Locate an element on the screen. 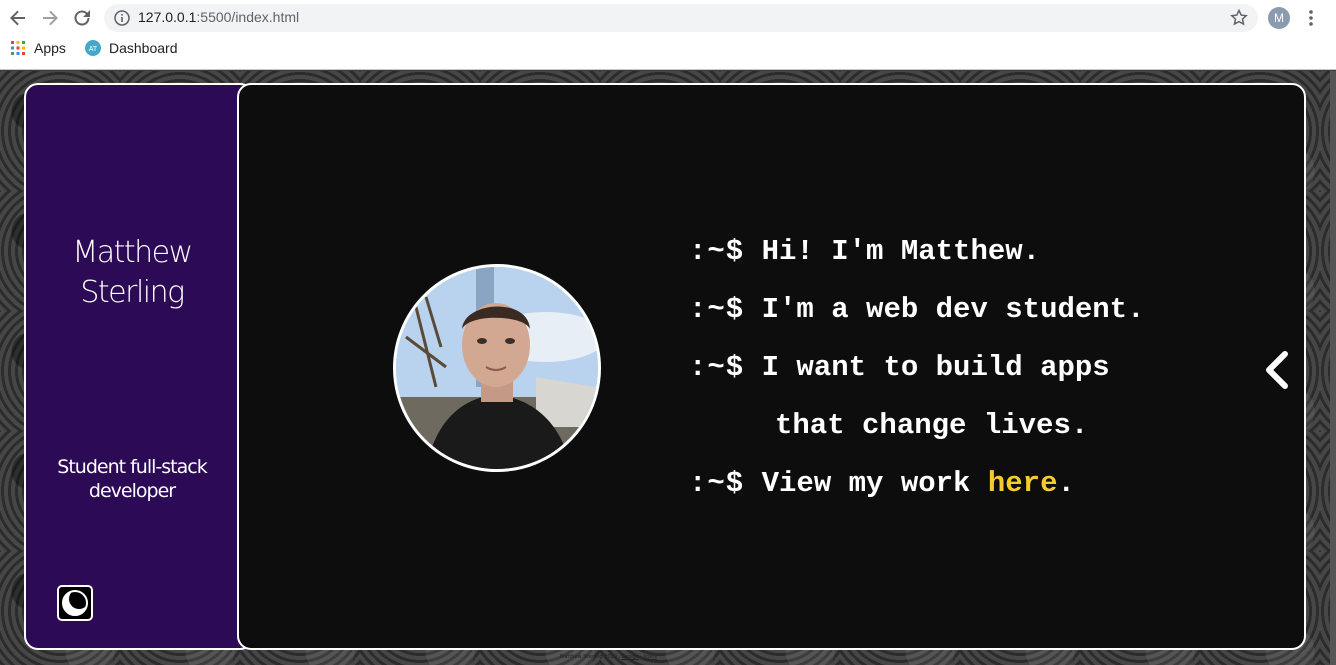  terminal-line-4: :~$ View my work here. is located at coordinates (882, 484).